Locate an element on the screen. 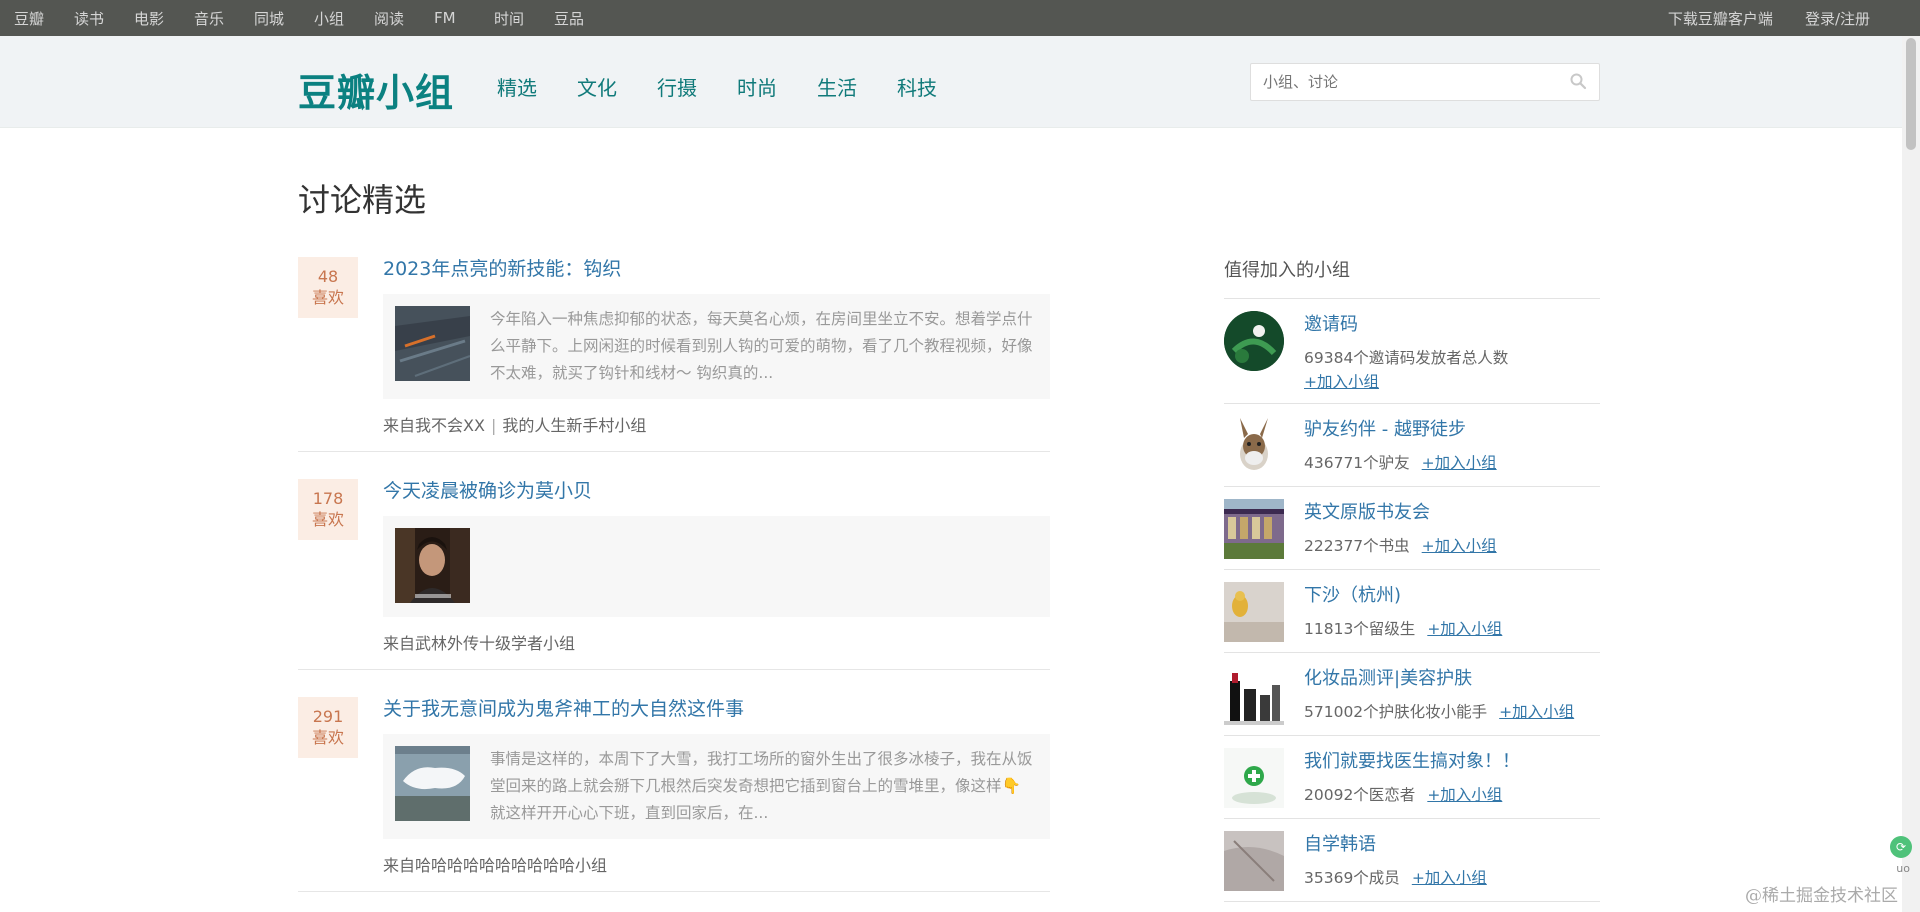 This screenshot has height=912, width=1920. topic-source: 来自哈哈哈哈哈哈哈哈哈哈小组 is located at coordinates (716, 866).